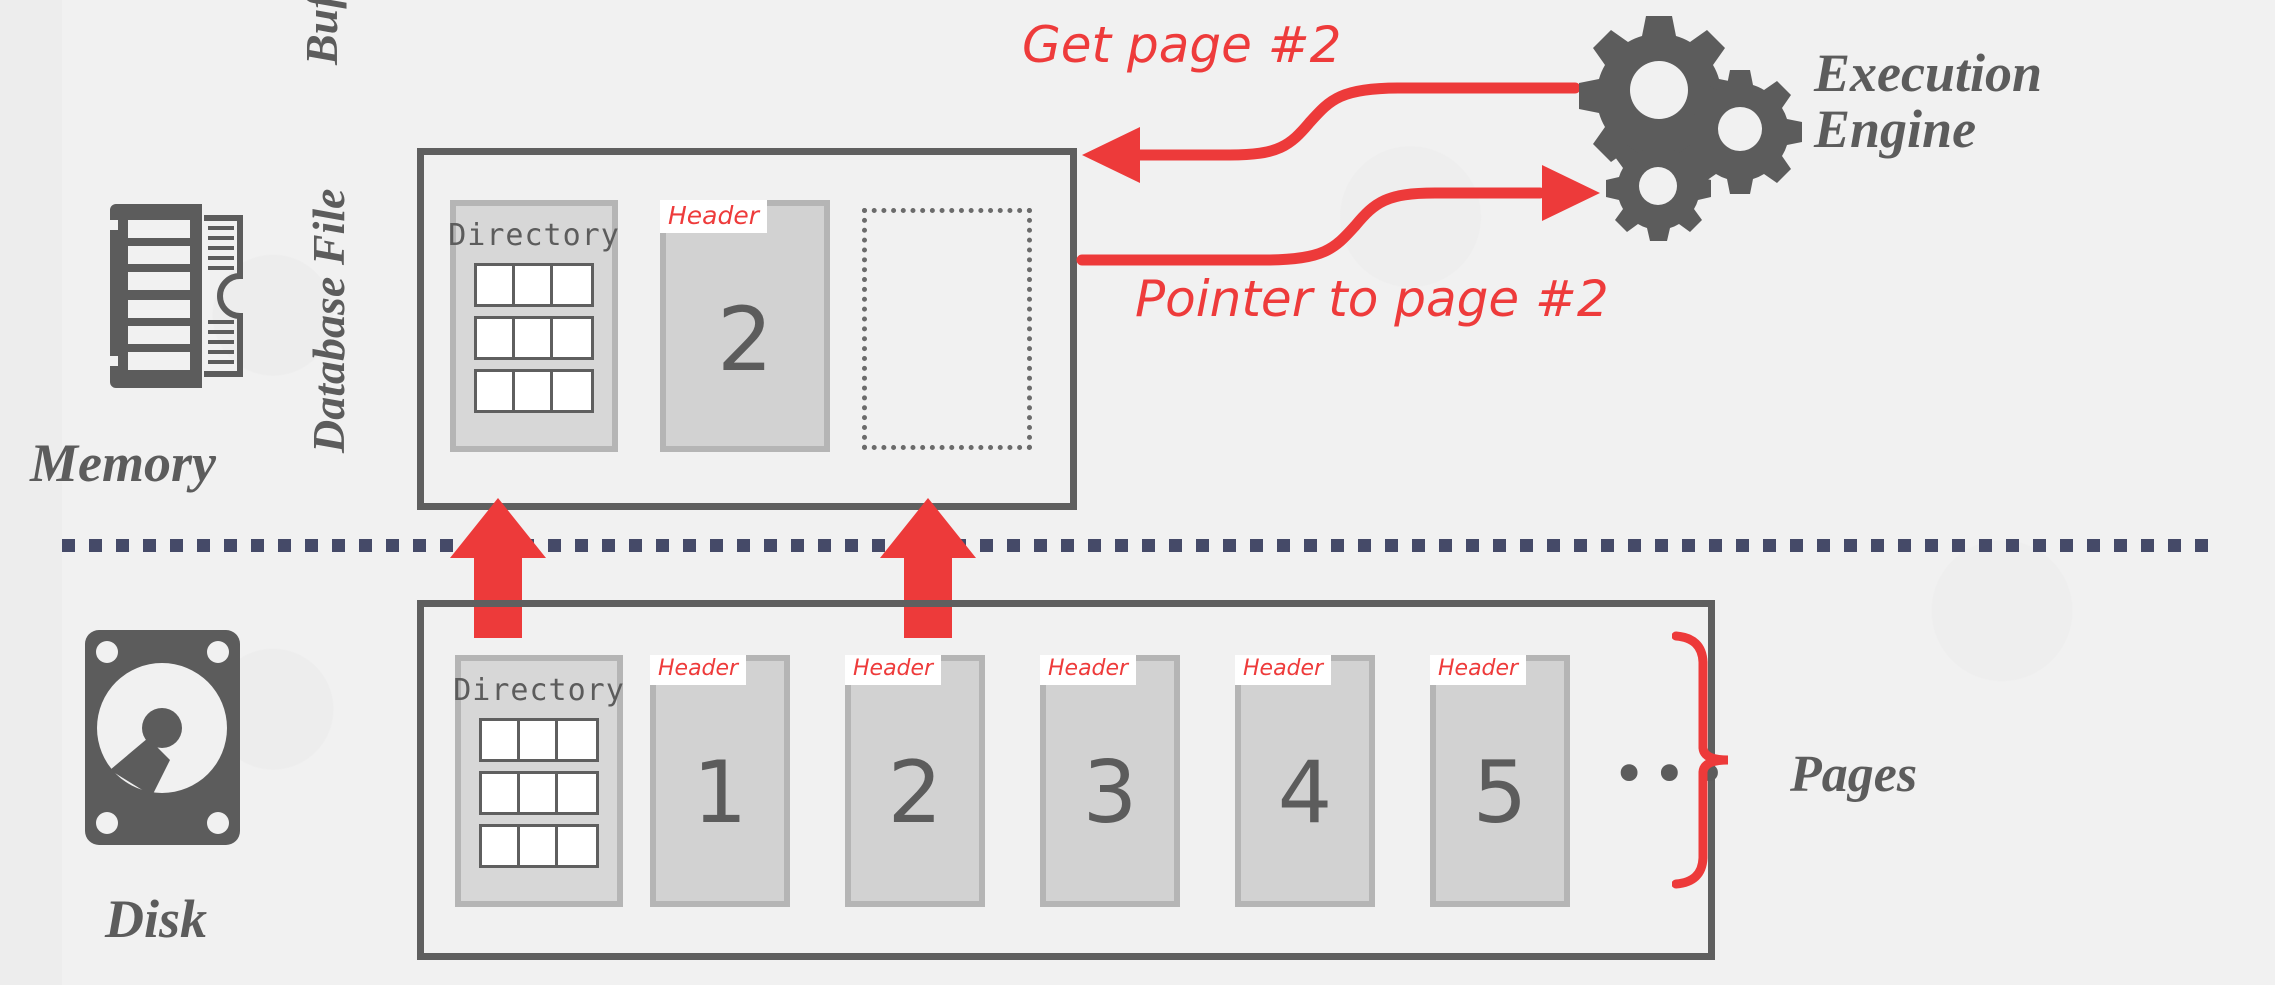  I want to click on execution-engine-label: Execution Engine, so click(1928, 101).